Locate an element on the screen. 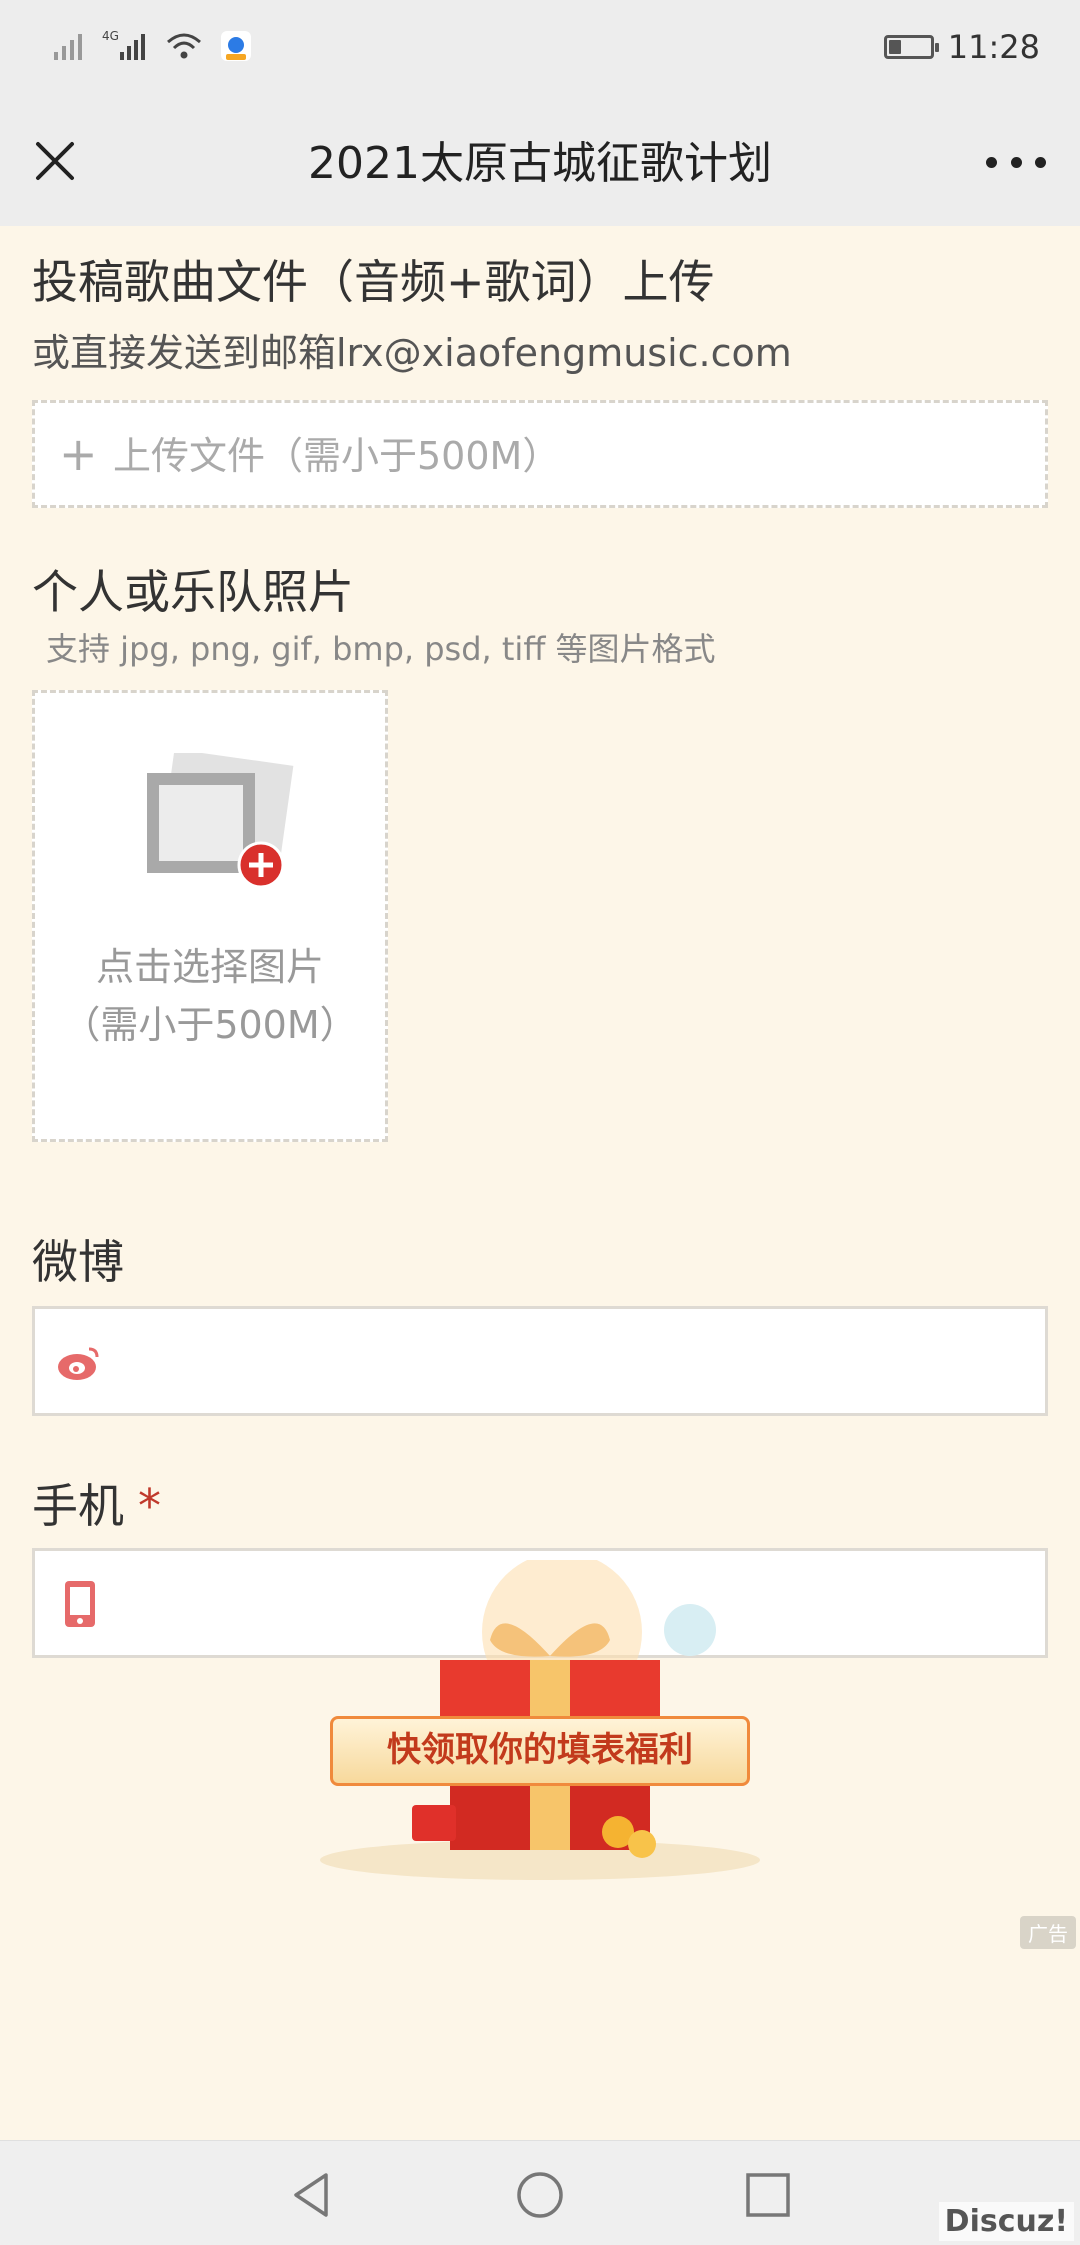 This screenshot has height=2245, width=1080. signal-4g-icon: 4G is located at coordinates (123, 44).